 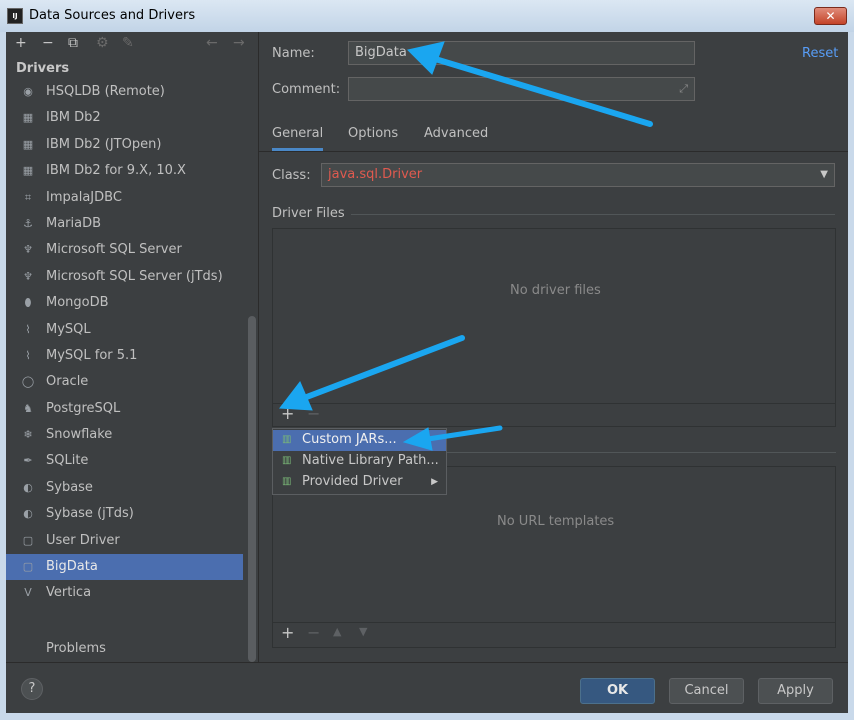 I want to click on tab-advanced: Advanced, so click(x=456, y=133).